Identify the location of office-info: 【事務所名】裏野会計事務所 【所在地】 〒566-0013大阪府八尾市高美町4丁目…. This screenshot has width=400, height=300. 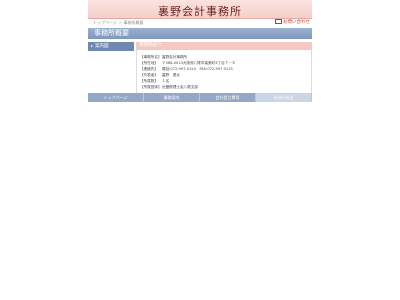
(224, 72).